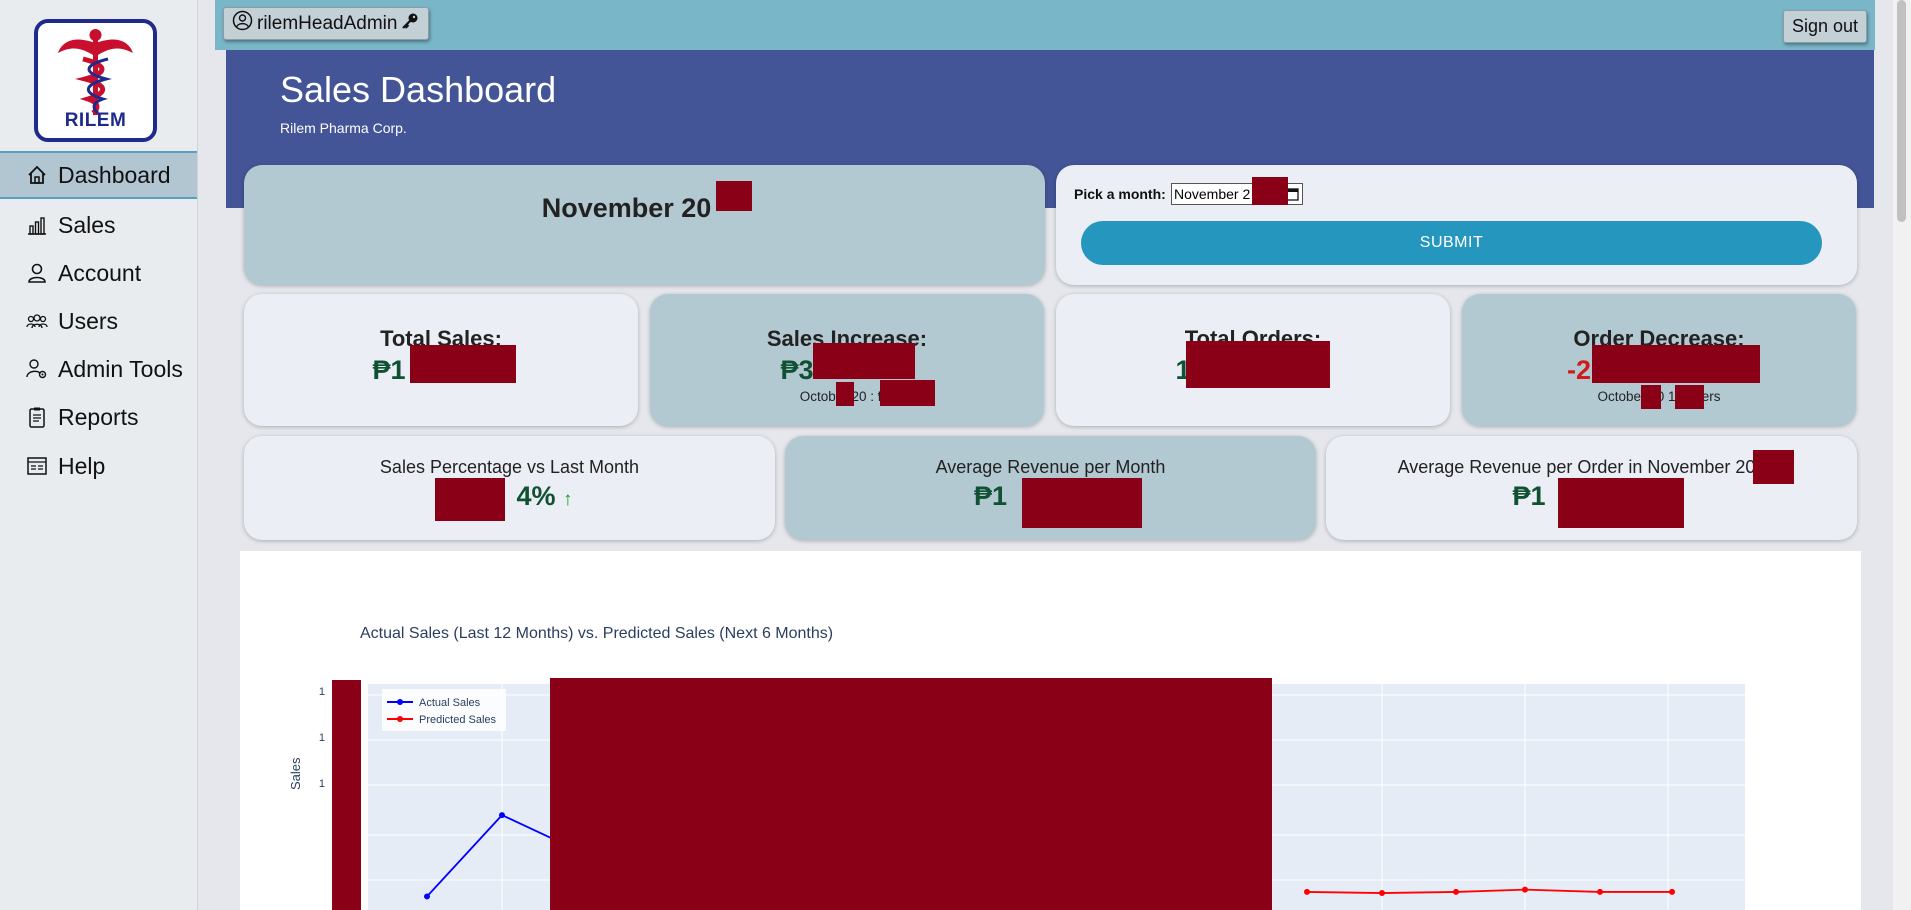 The width and height of the screenshot is (1911, 910). I want to click on month-input-value: November 2, so click(1212, 194).